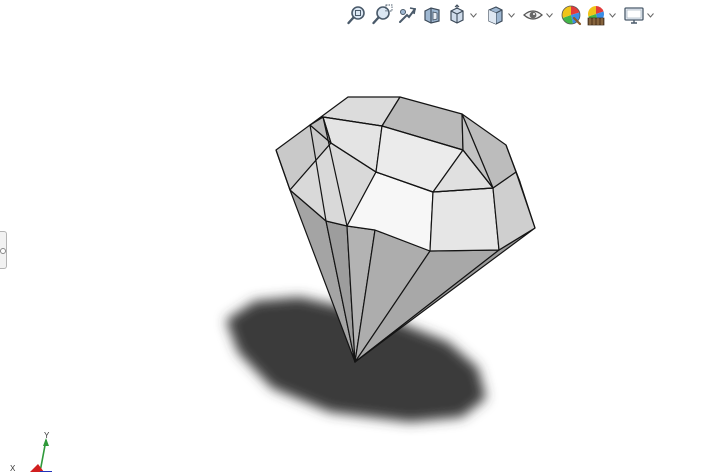  What do you see at coordinates (31, 451) in the screenshot?
I see `reference-triad: Y X` at bounding box center [31, 451].